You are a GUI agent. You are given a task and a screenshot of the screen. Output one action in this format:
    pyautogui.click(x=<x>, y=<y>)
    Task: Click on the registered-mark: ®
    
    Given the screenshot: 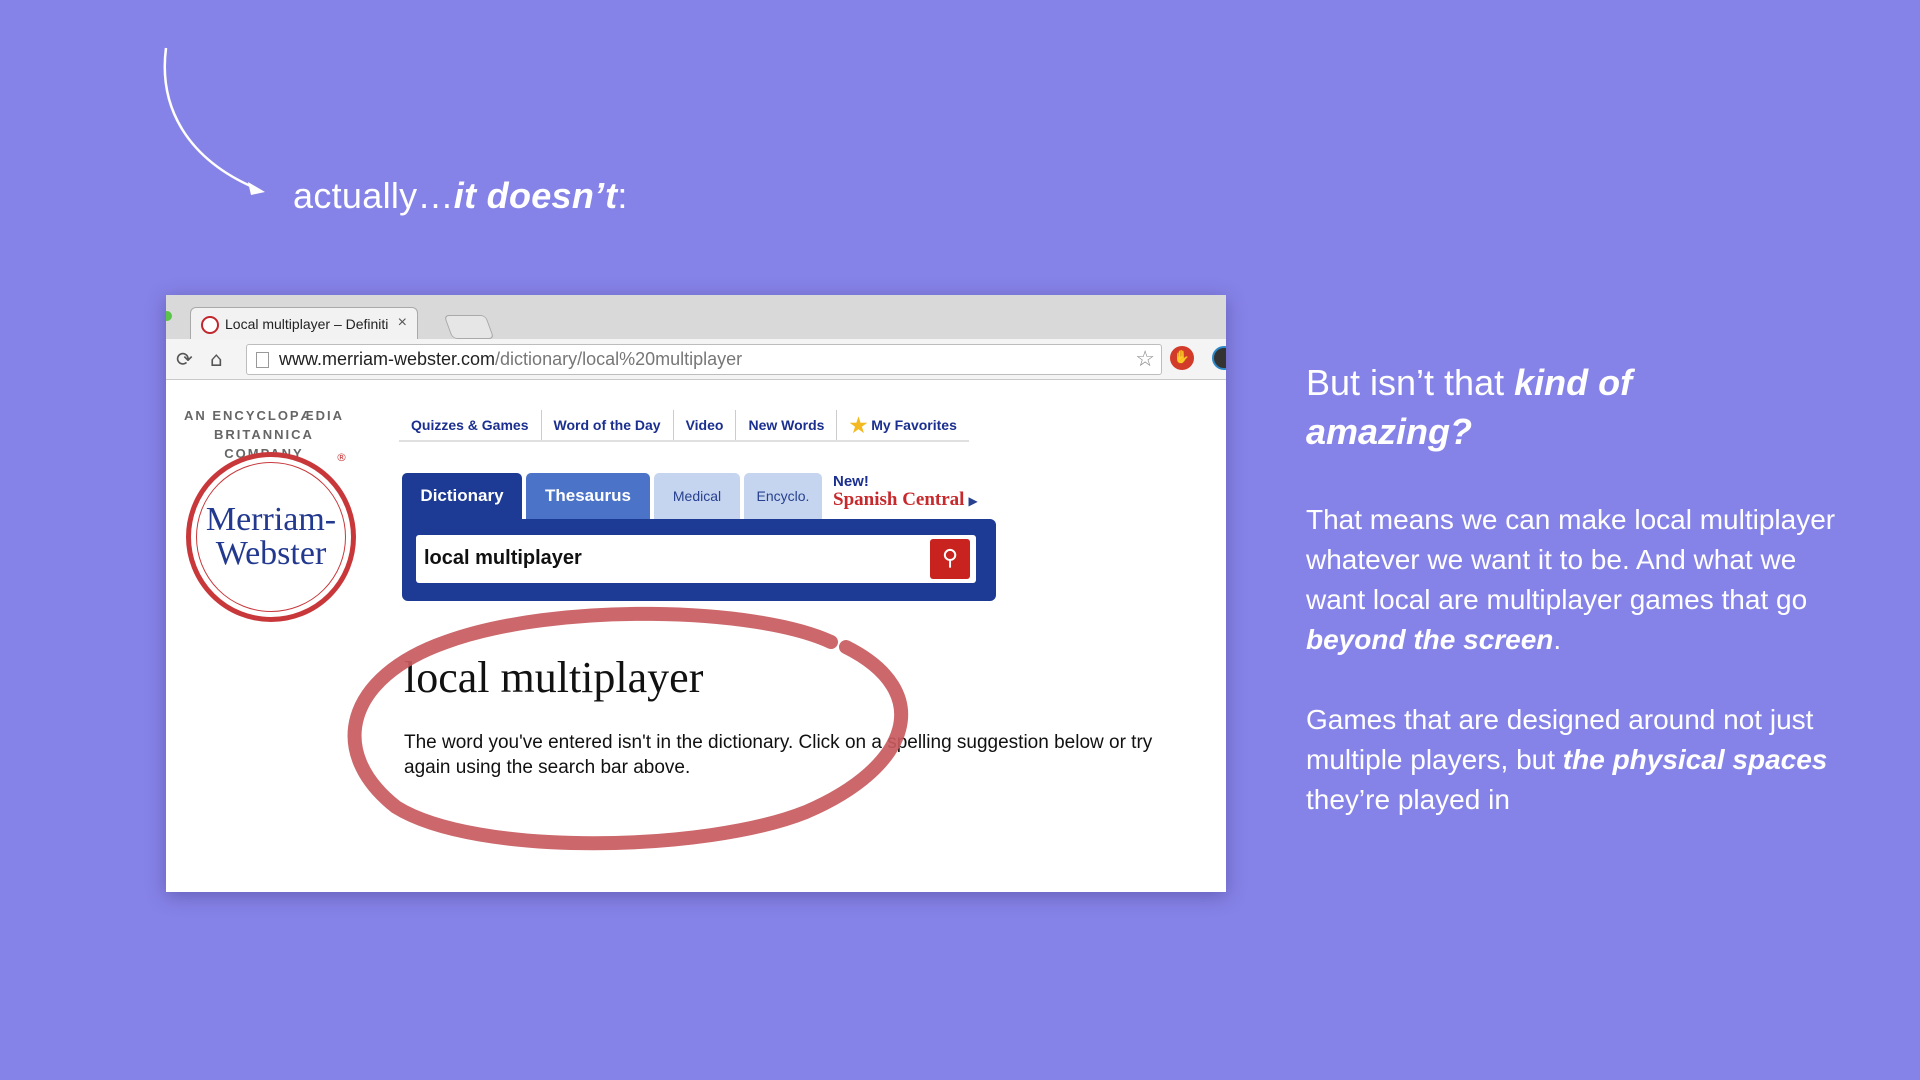 What is the action you would take?
    pyautogui.click(x=341, y=457)
    